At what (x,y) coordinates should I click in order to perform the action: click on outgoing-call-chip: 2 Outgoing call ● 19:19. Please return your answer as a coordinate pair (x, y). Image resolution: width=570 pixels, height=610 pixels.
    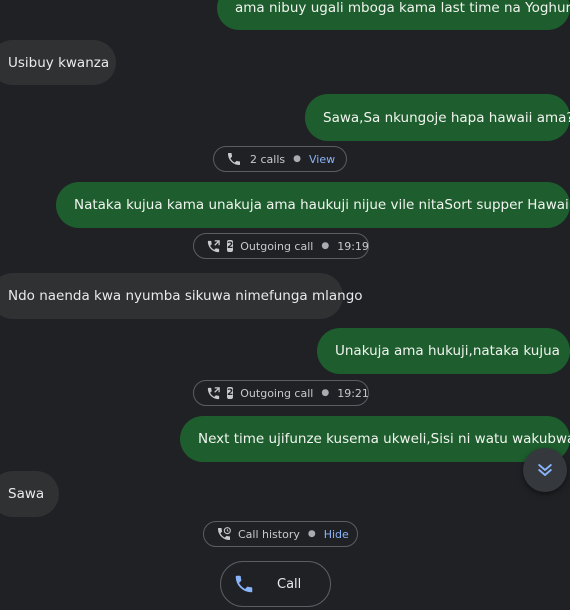
    Looking at the image, I should click on (281, 246).